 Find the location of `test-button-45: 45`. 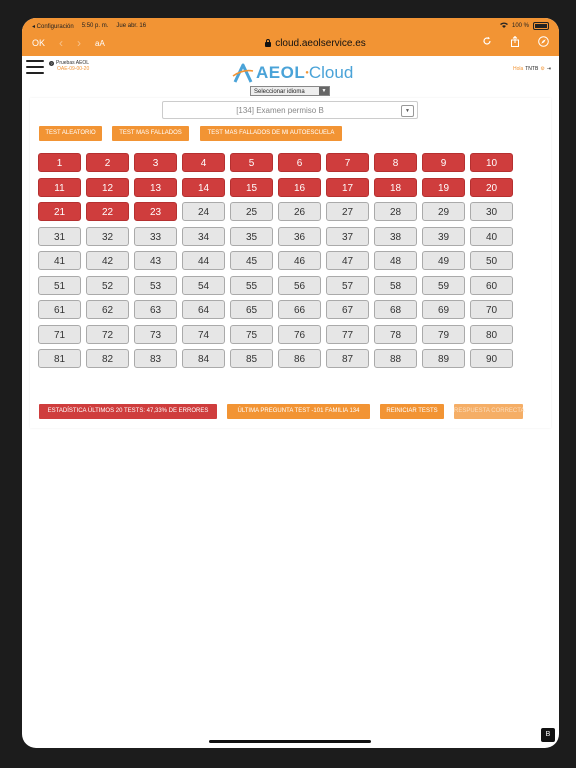

test-button-45: 45 is located at coordinates (251, 260).